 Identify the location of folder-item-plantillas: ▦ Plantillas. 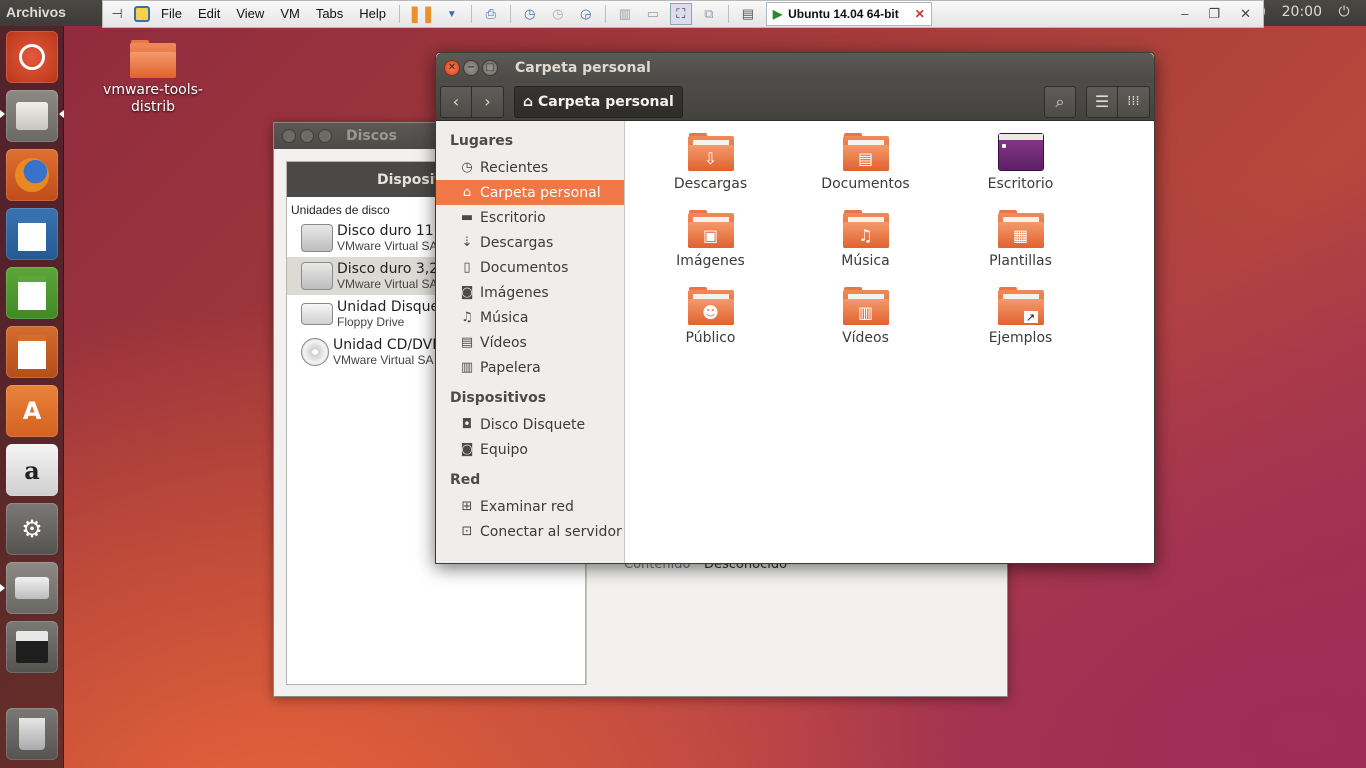
(1020, 242).